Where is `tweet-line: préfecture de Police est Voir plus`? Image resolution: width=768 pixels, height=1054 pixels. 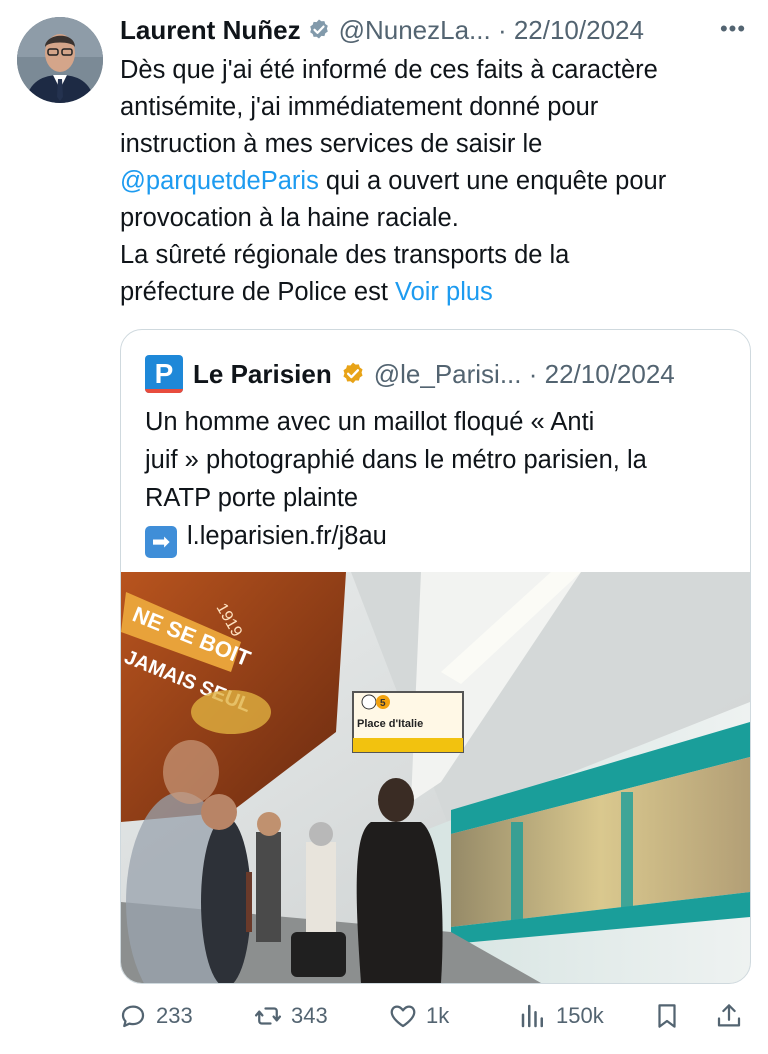
tweet-line: préfecture de Police est Voir plus is located at coordinates (435, 292).